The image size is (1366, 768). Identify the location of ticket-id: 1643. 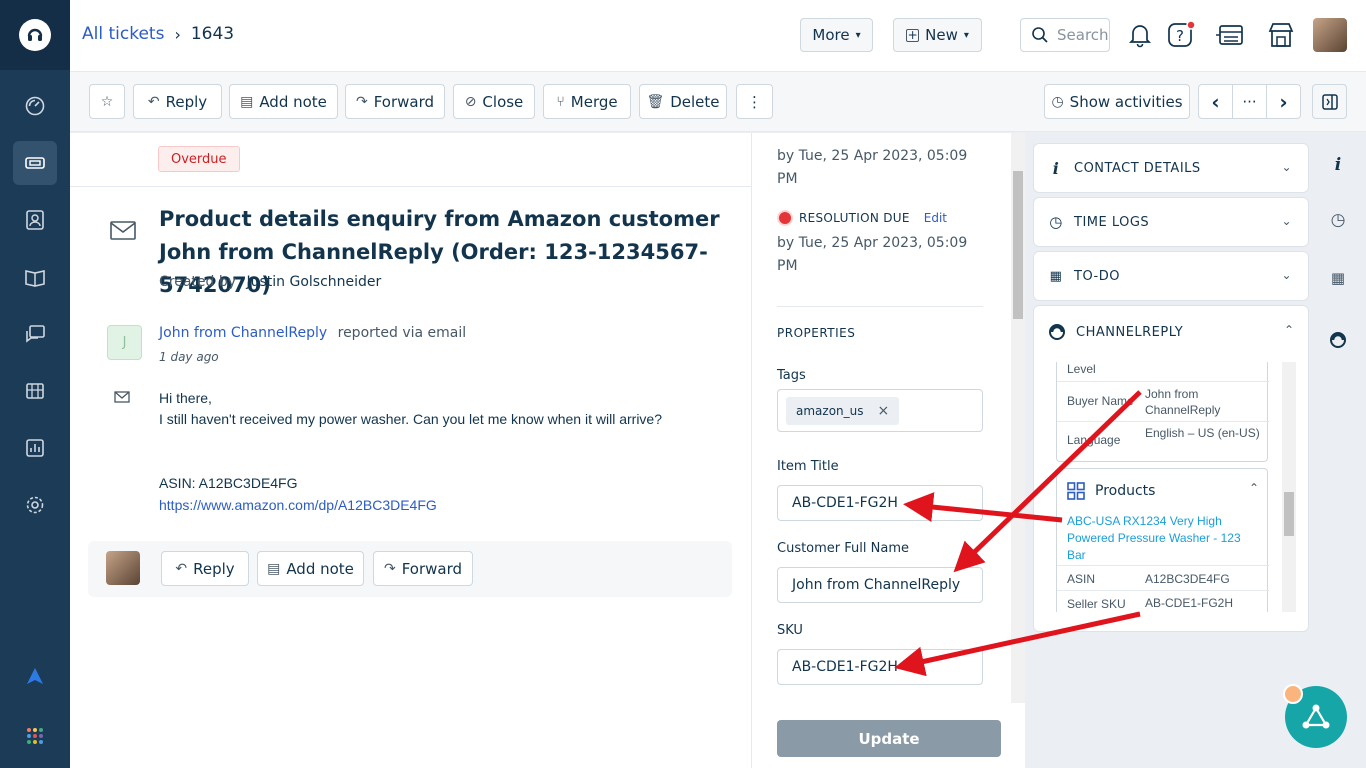
(212, 34).